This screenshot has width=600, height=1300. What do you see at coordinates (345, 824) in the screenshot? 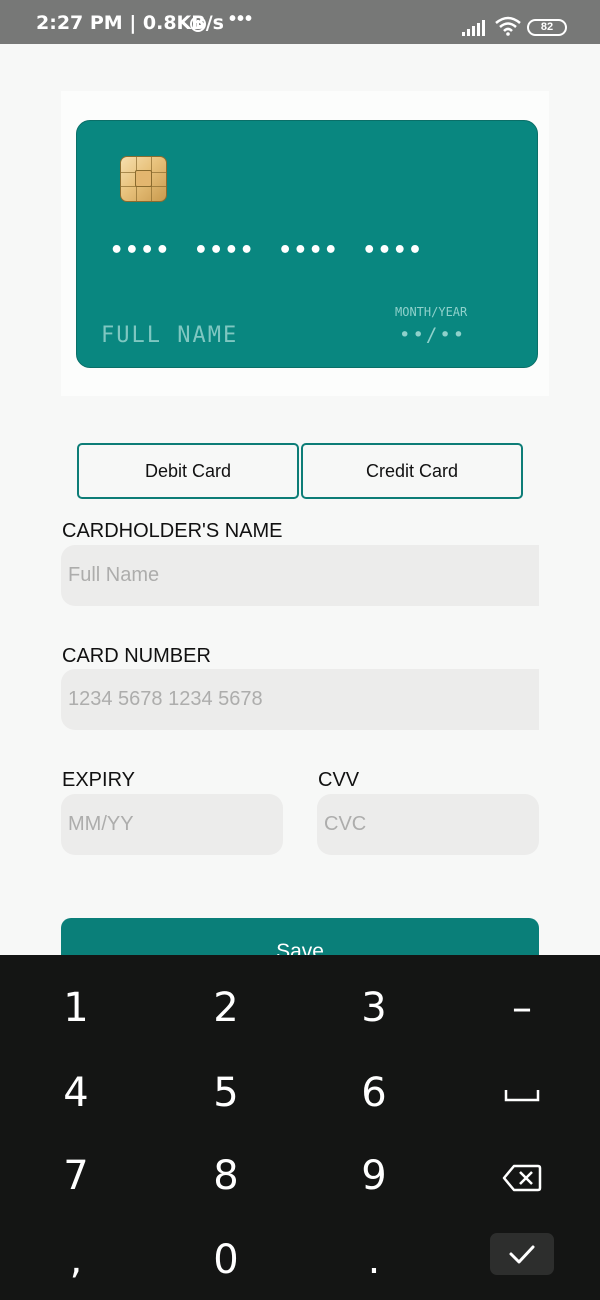
I see `cvv-placeholder: CVC` at bounding box center [345, 824].